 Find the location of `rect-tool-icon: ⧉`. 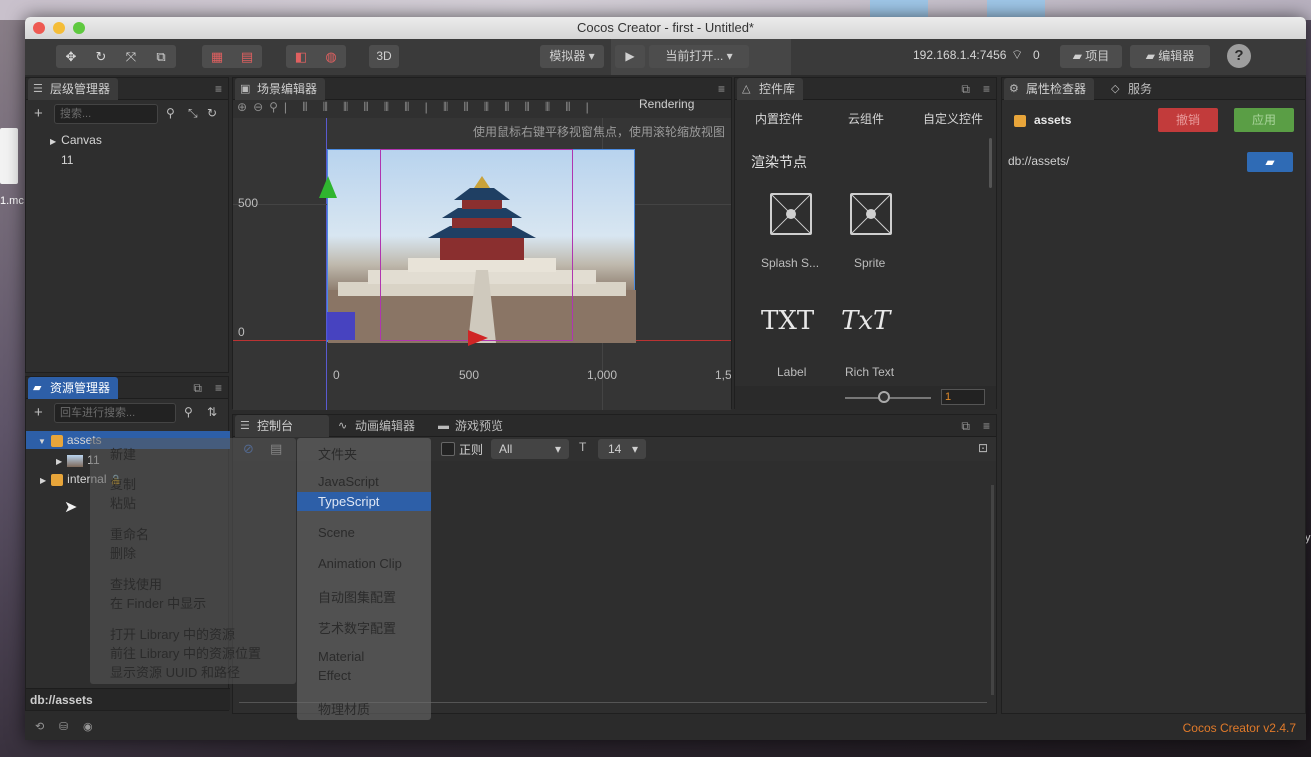

rect-tool-icon: ⧉ is located at coordinates (161, 56).